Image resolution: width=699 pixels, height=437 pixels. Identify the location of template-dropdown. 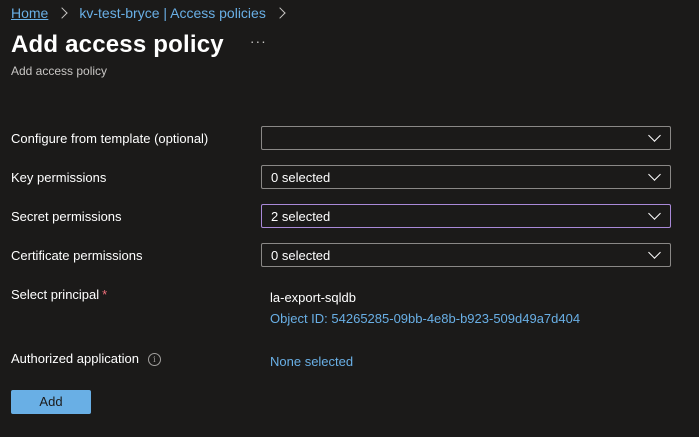
(466, 138).